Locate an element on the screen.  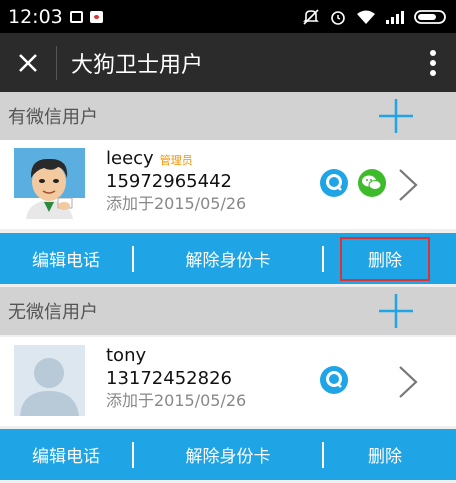
action-bar-tony: 编辑电话 解除身份卡 删除 is located at coordinates (228, 454).